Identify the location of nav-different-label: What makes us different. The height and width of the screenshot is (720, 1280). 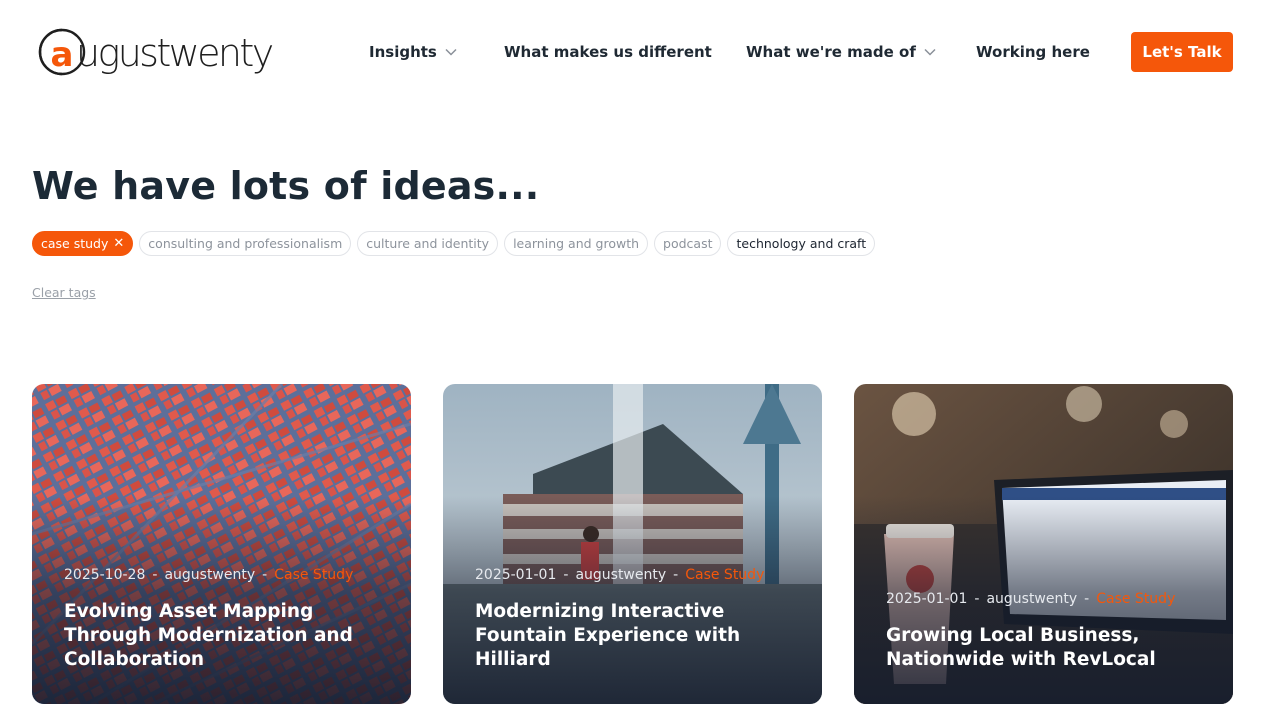
(608, 52).